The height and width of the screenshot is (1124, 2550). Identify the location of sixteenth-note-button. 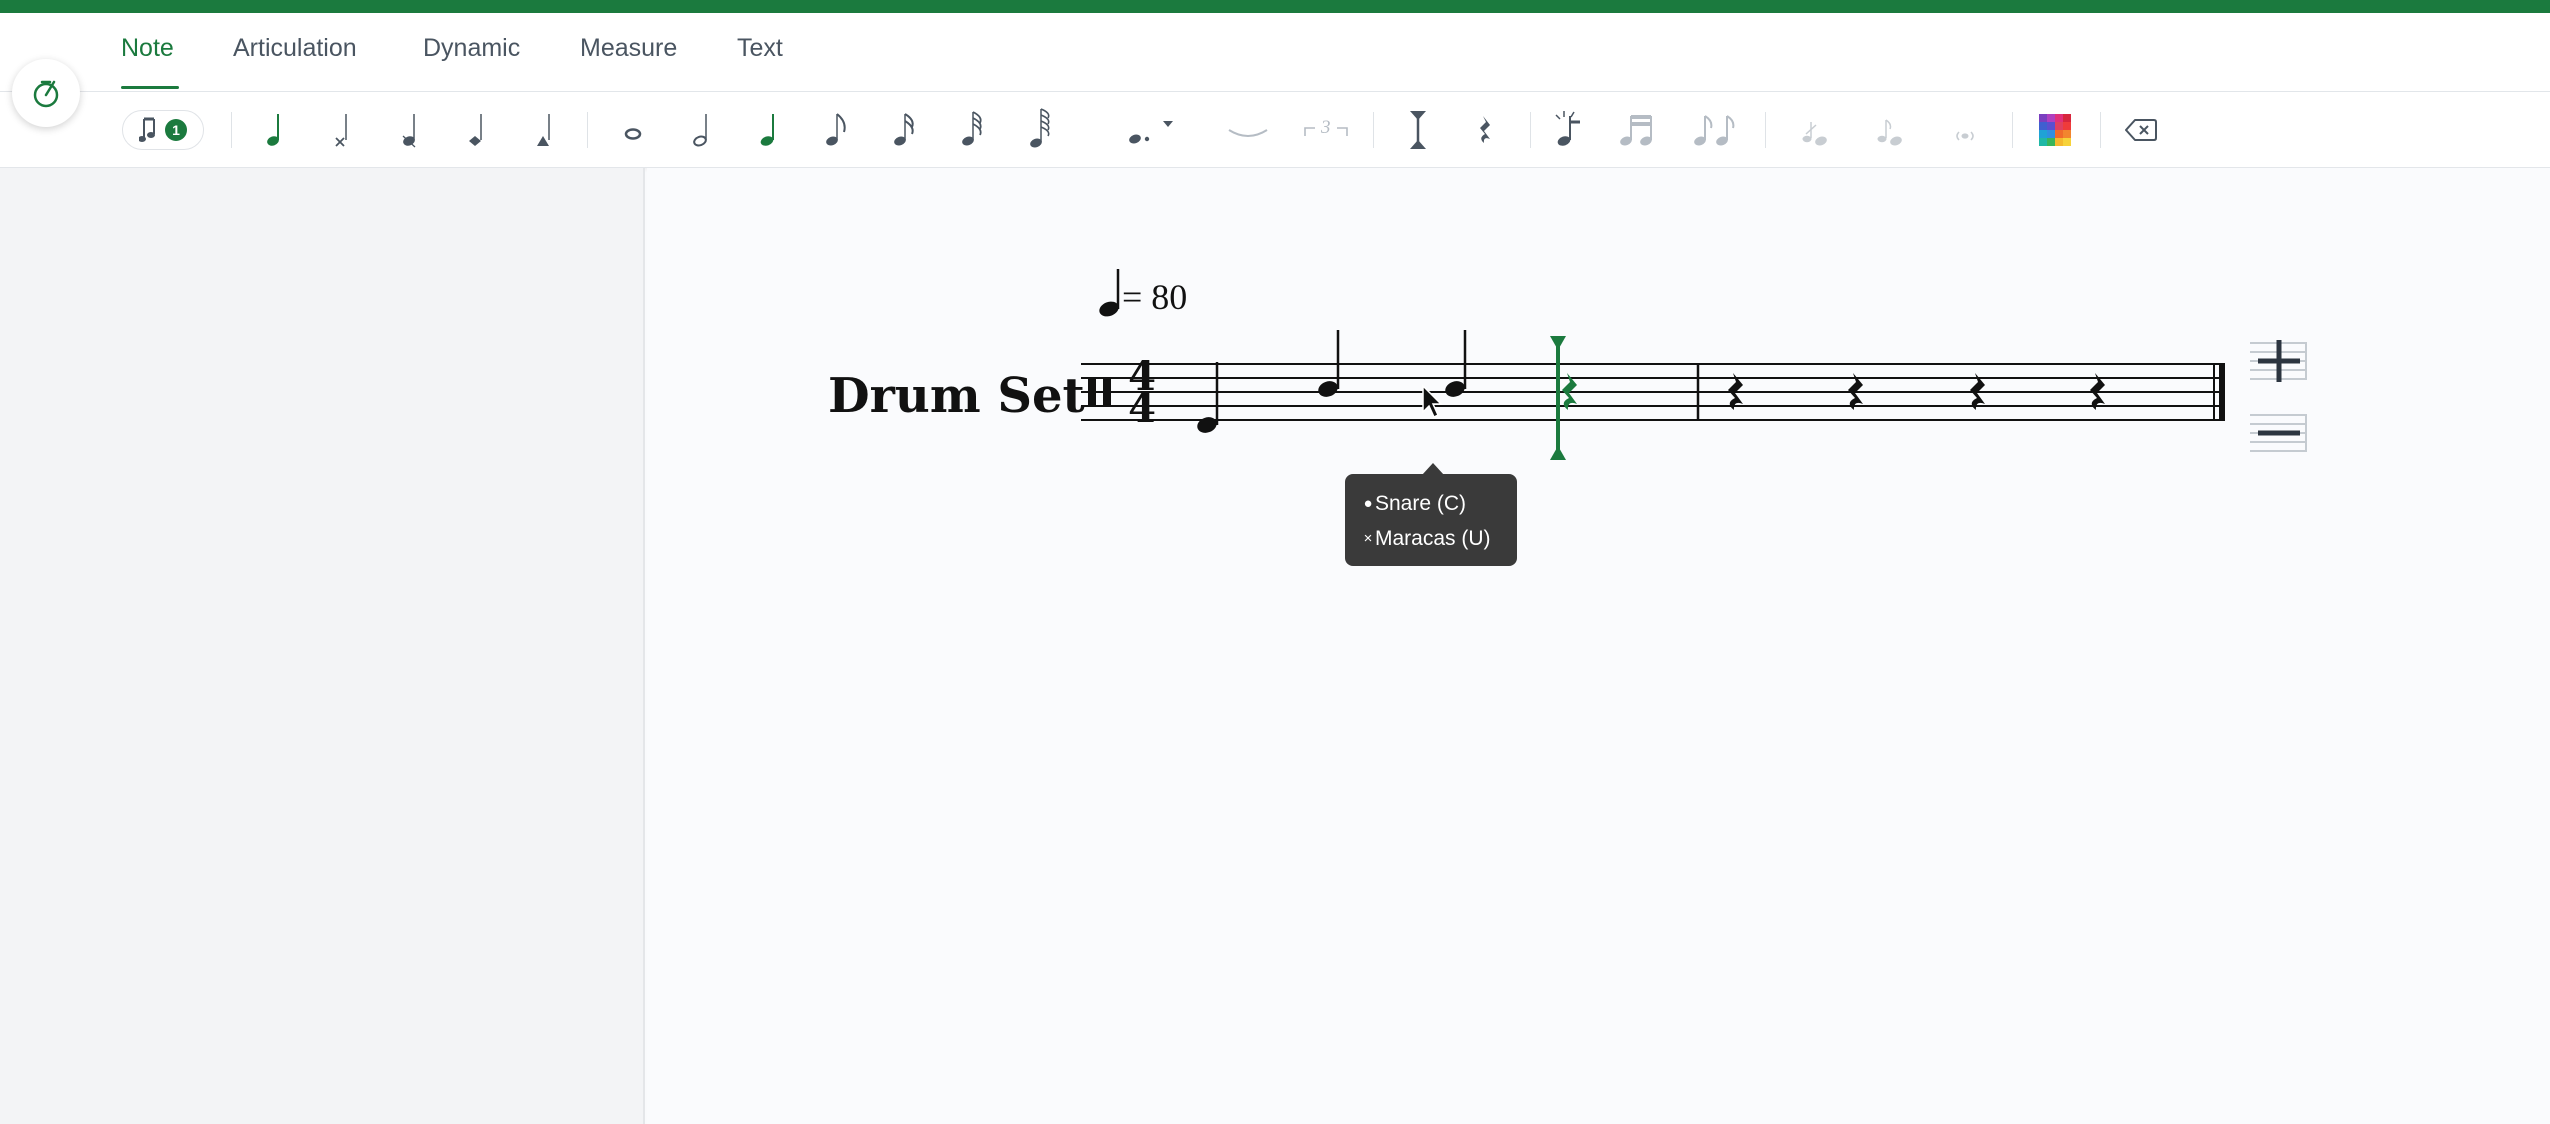
(904, 130).